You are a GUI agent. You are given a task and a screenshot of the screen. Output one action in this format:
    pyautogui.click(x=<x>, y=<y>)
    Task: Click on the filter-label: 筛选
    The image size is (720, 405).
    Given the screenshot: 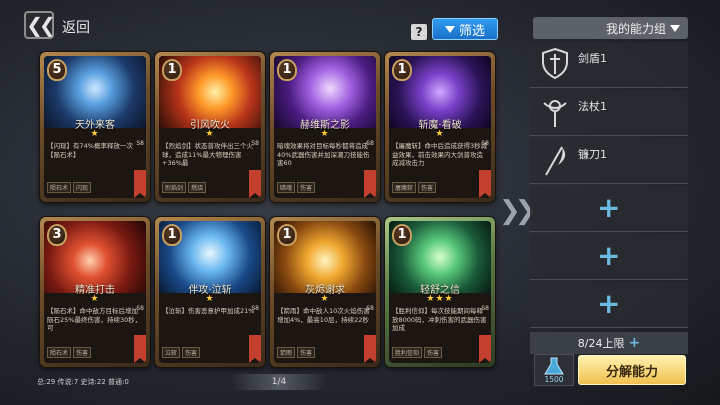 What is the action you would take?
    pyautogui.click(x=471, y=31)
    